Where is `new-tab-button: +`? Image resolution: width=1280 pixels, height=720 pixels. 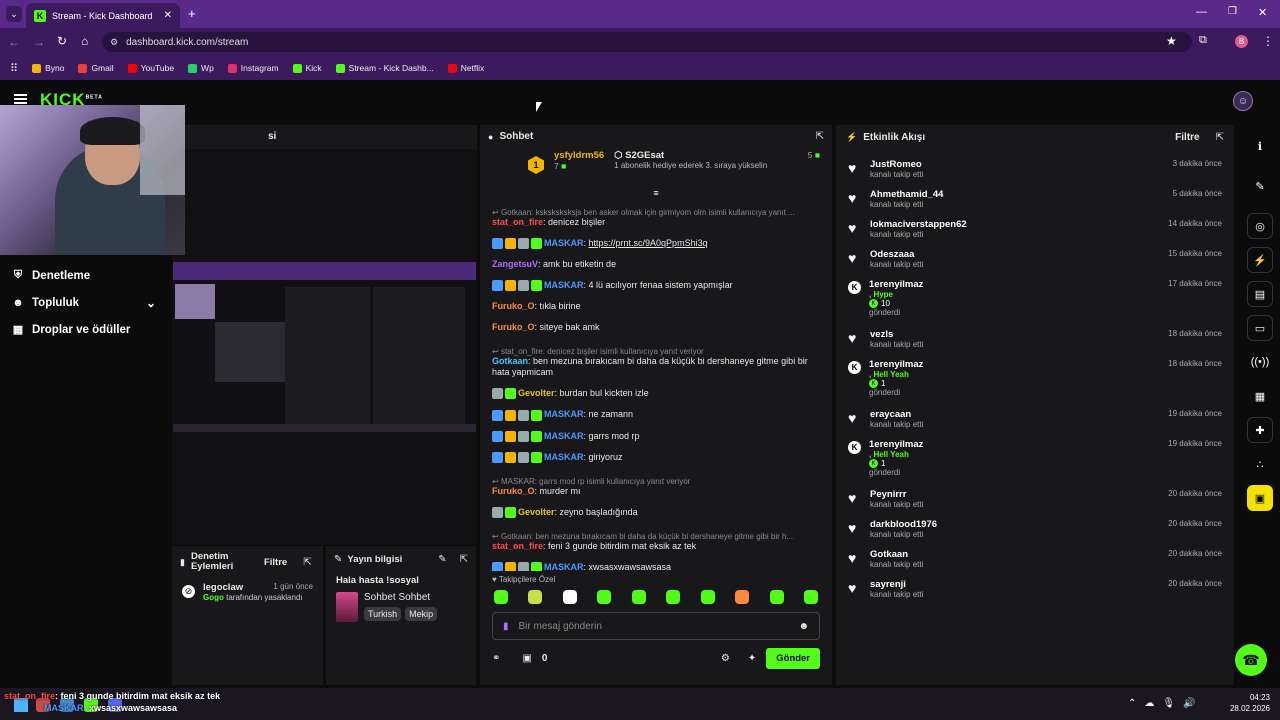 new-tab-button: + is located at coordinates (192, 13).